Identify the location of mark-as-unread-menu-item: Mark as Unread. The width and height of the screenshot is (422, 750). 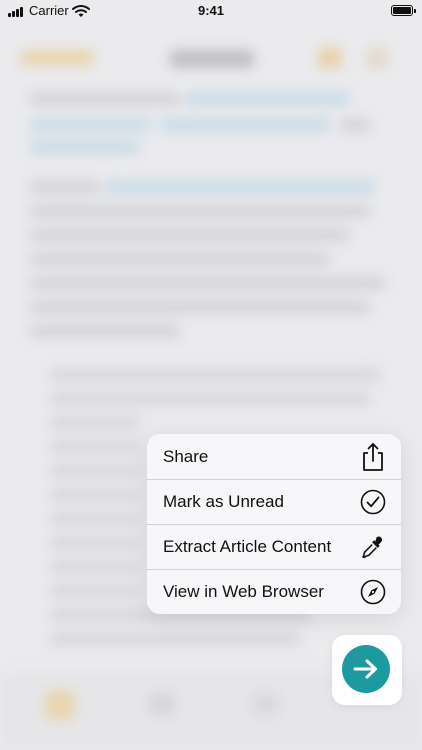
(274, 501).